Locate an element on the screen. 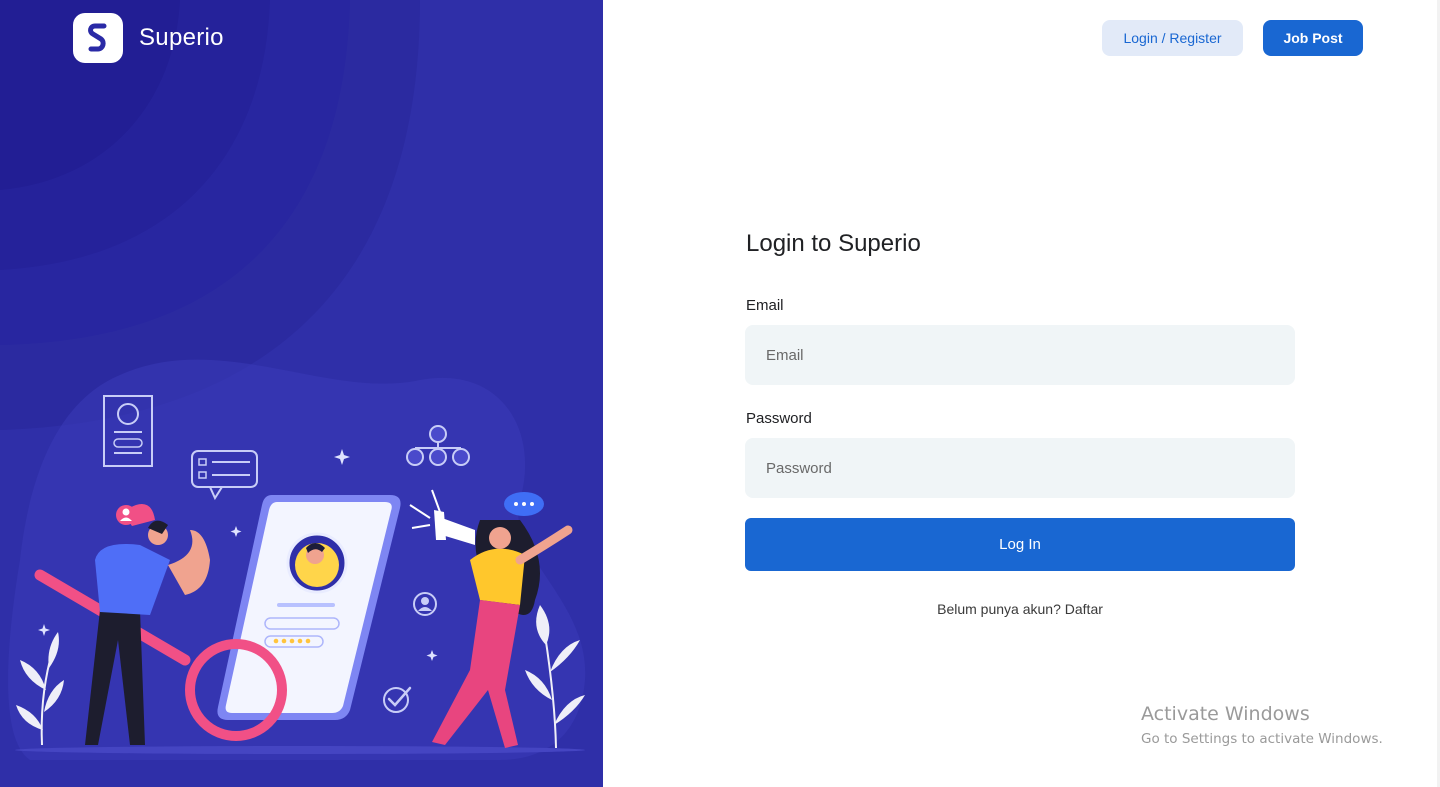  brand: Superio is located at coordinates (148, 38).